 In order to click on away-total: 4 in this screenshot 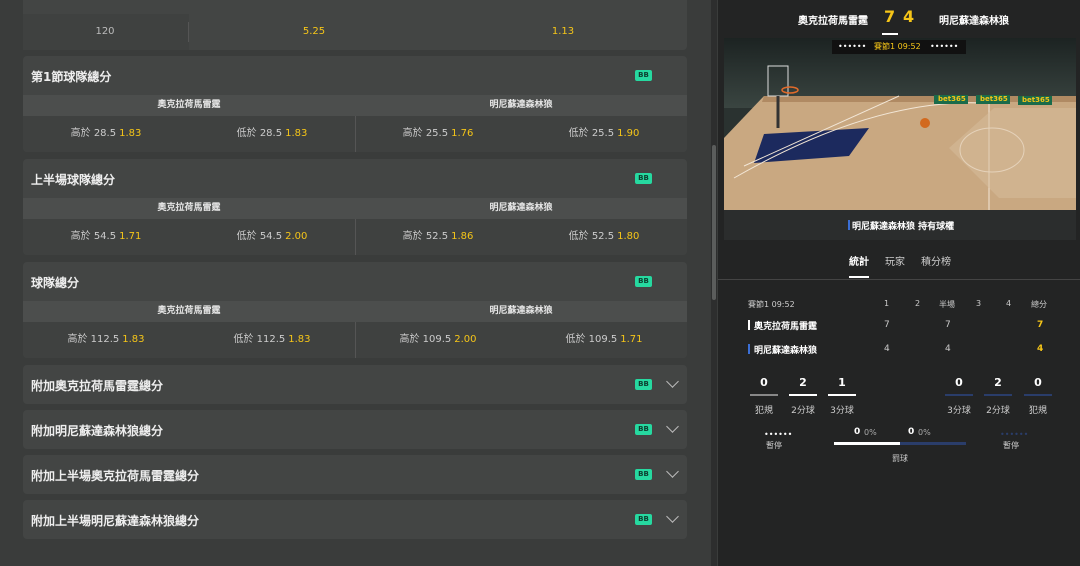, I will do `click(1040, 349)`.